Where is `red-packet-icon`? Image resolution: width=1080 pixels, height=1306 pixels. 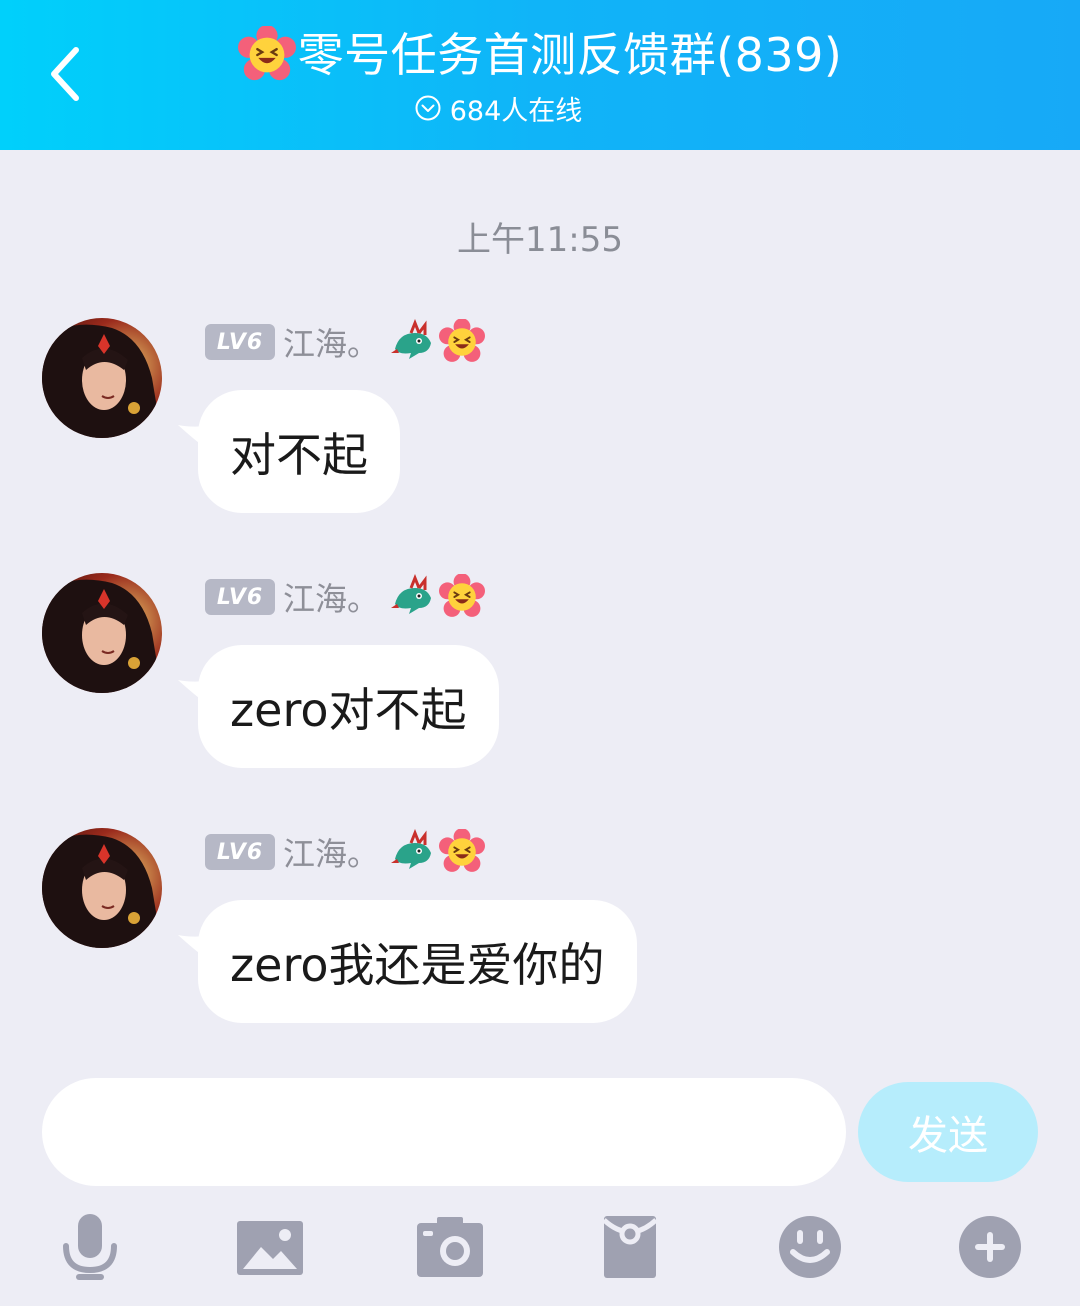
red-packet-icon is located at coordinates (630, 1247).